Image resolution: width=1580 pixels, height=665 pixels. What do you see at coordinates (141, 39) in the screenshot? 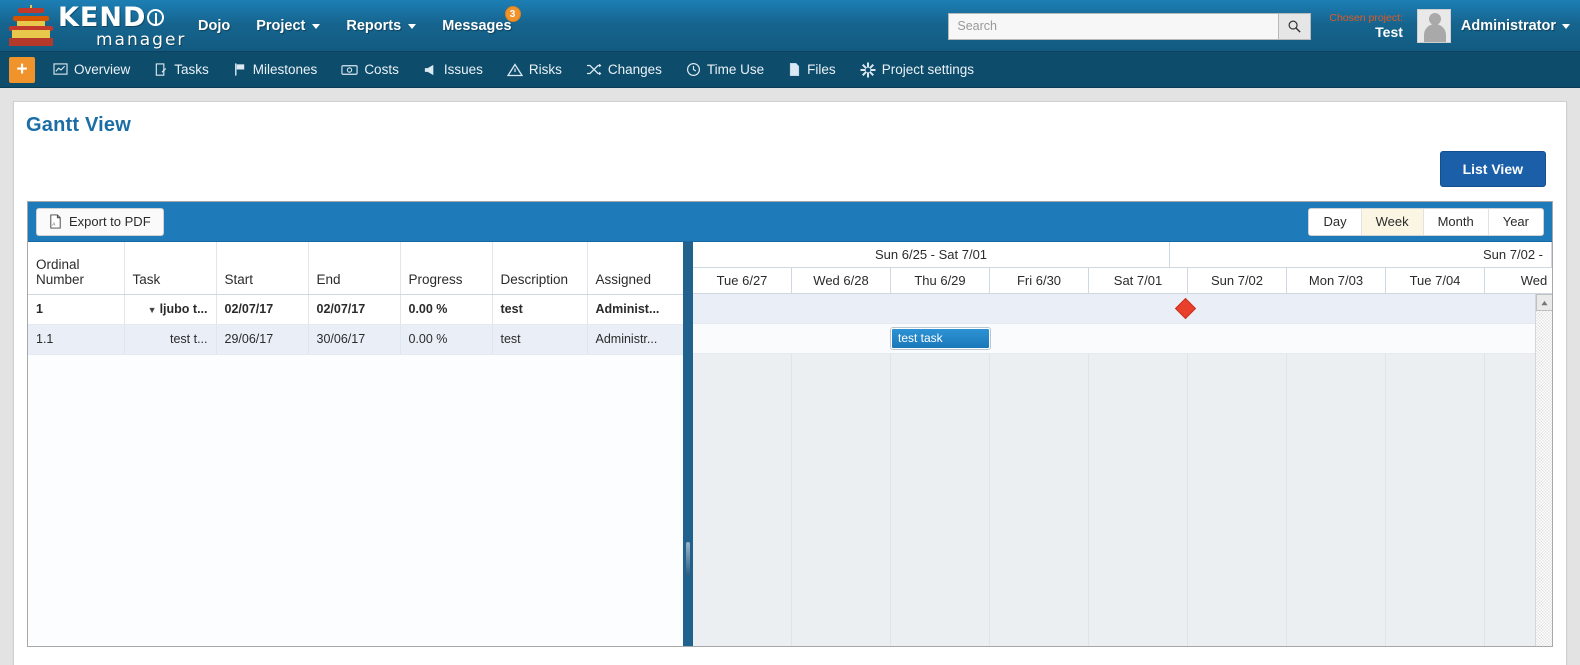
I see `brand-name-bottom: manager` at bounding box center [141, 39].